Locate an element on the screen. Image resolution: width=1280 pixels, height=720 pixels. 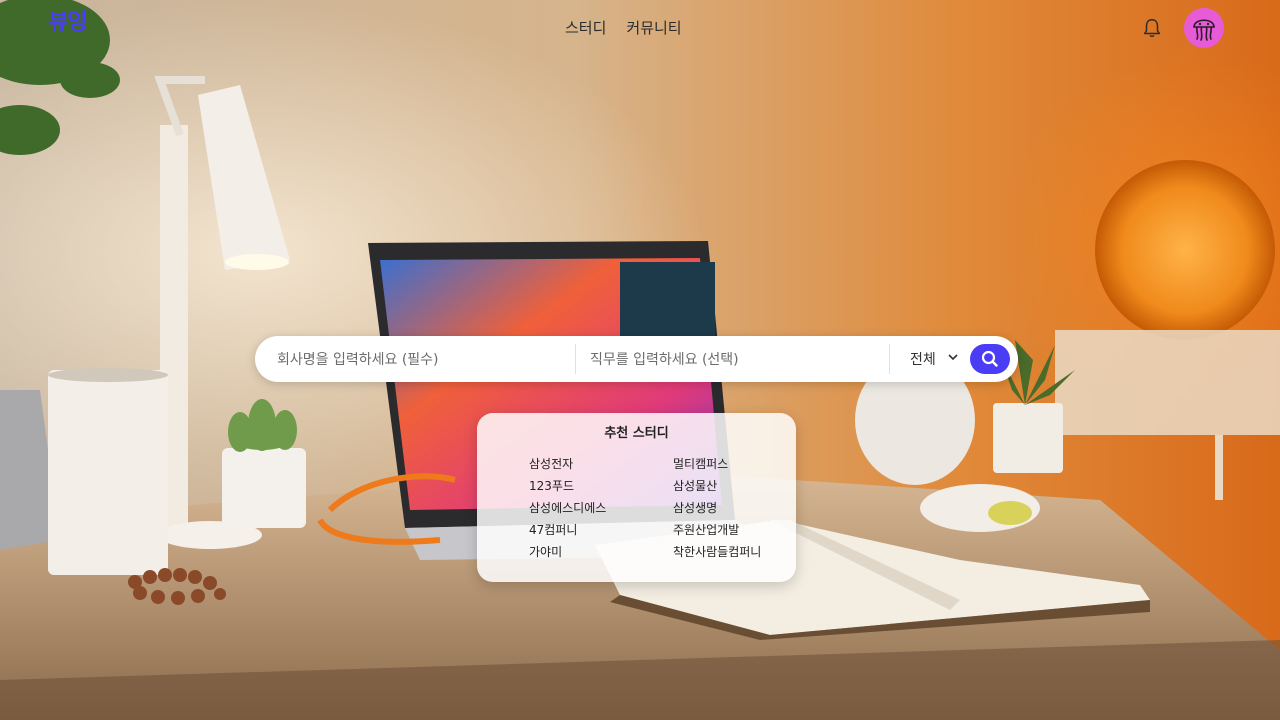
recommend-item: 삼성물산 is located at coordinates (695, 485).